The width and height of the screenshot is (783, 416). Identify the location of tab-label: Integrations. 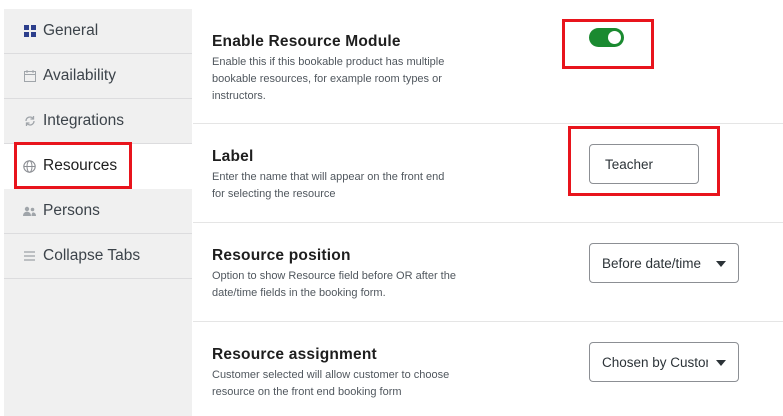
(83, 120).